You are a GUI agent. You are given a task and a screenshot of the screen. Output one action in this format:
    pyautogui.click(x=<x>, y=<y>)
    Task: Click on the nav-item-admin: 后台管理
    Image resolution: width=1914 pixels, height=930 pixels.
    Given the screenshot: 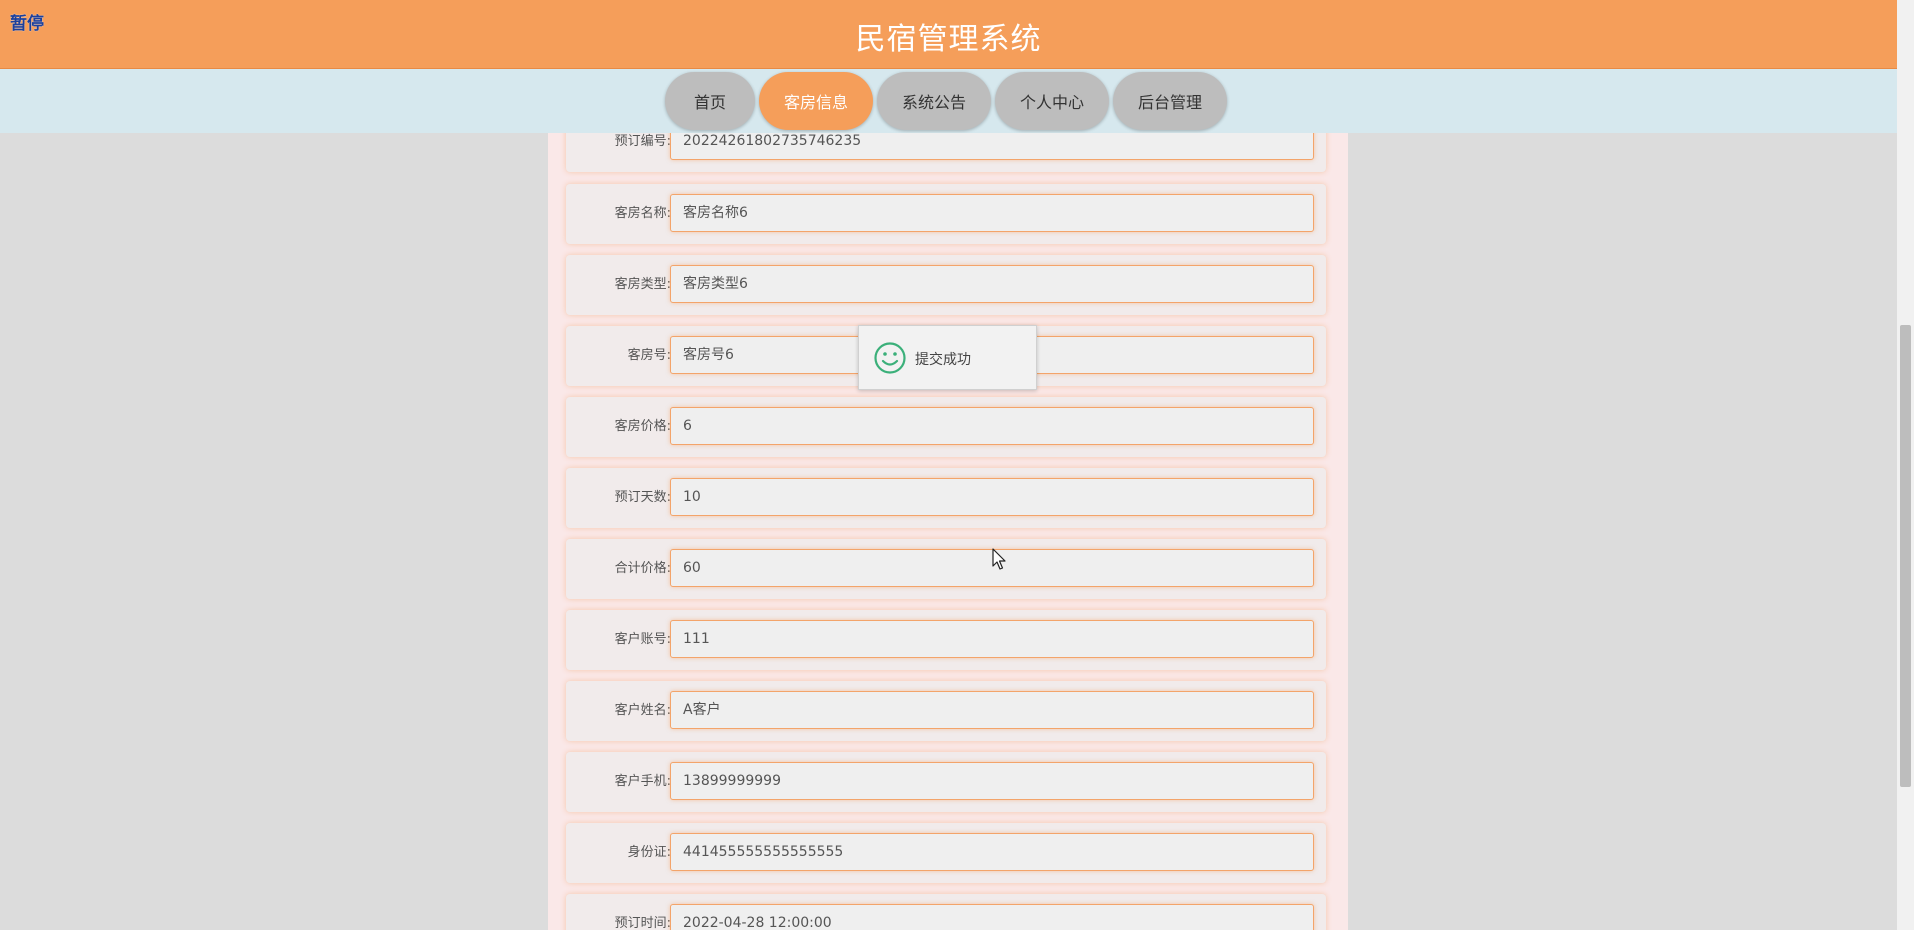 What is the action you would take?
    pyautogui.click(x=1170, y=101)
    